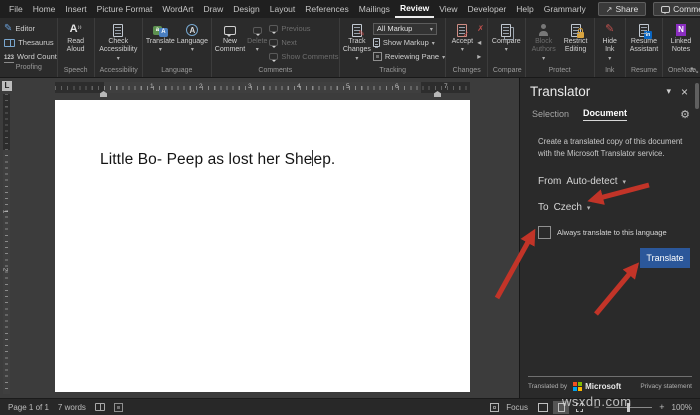  I want to click on pane-title: Translator, so click(560, 91).